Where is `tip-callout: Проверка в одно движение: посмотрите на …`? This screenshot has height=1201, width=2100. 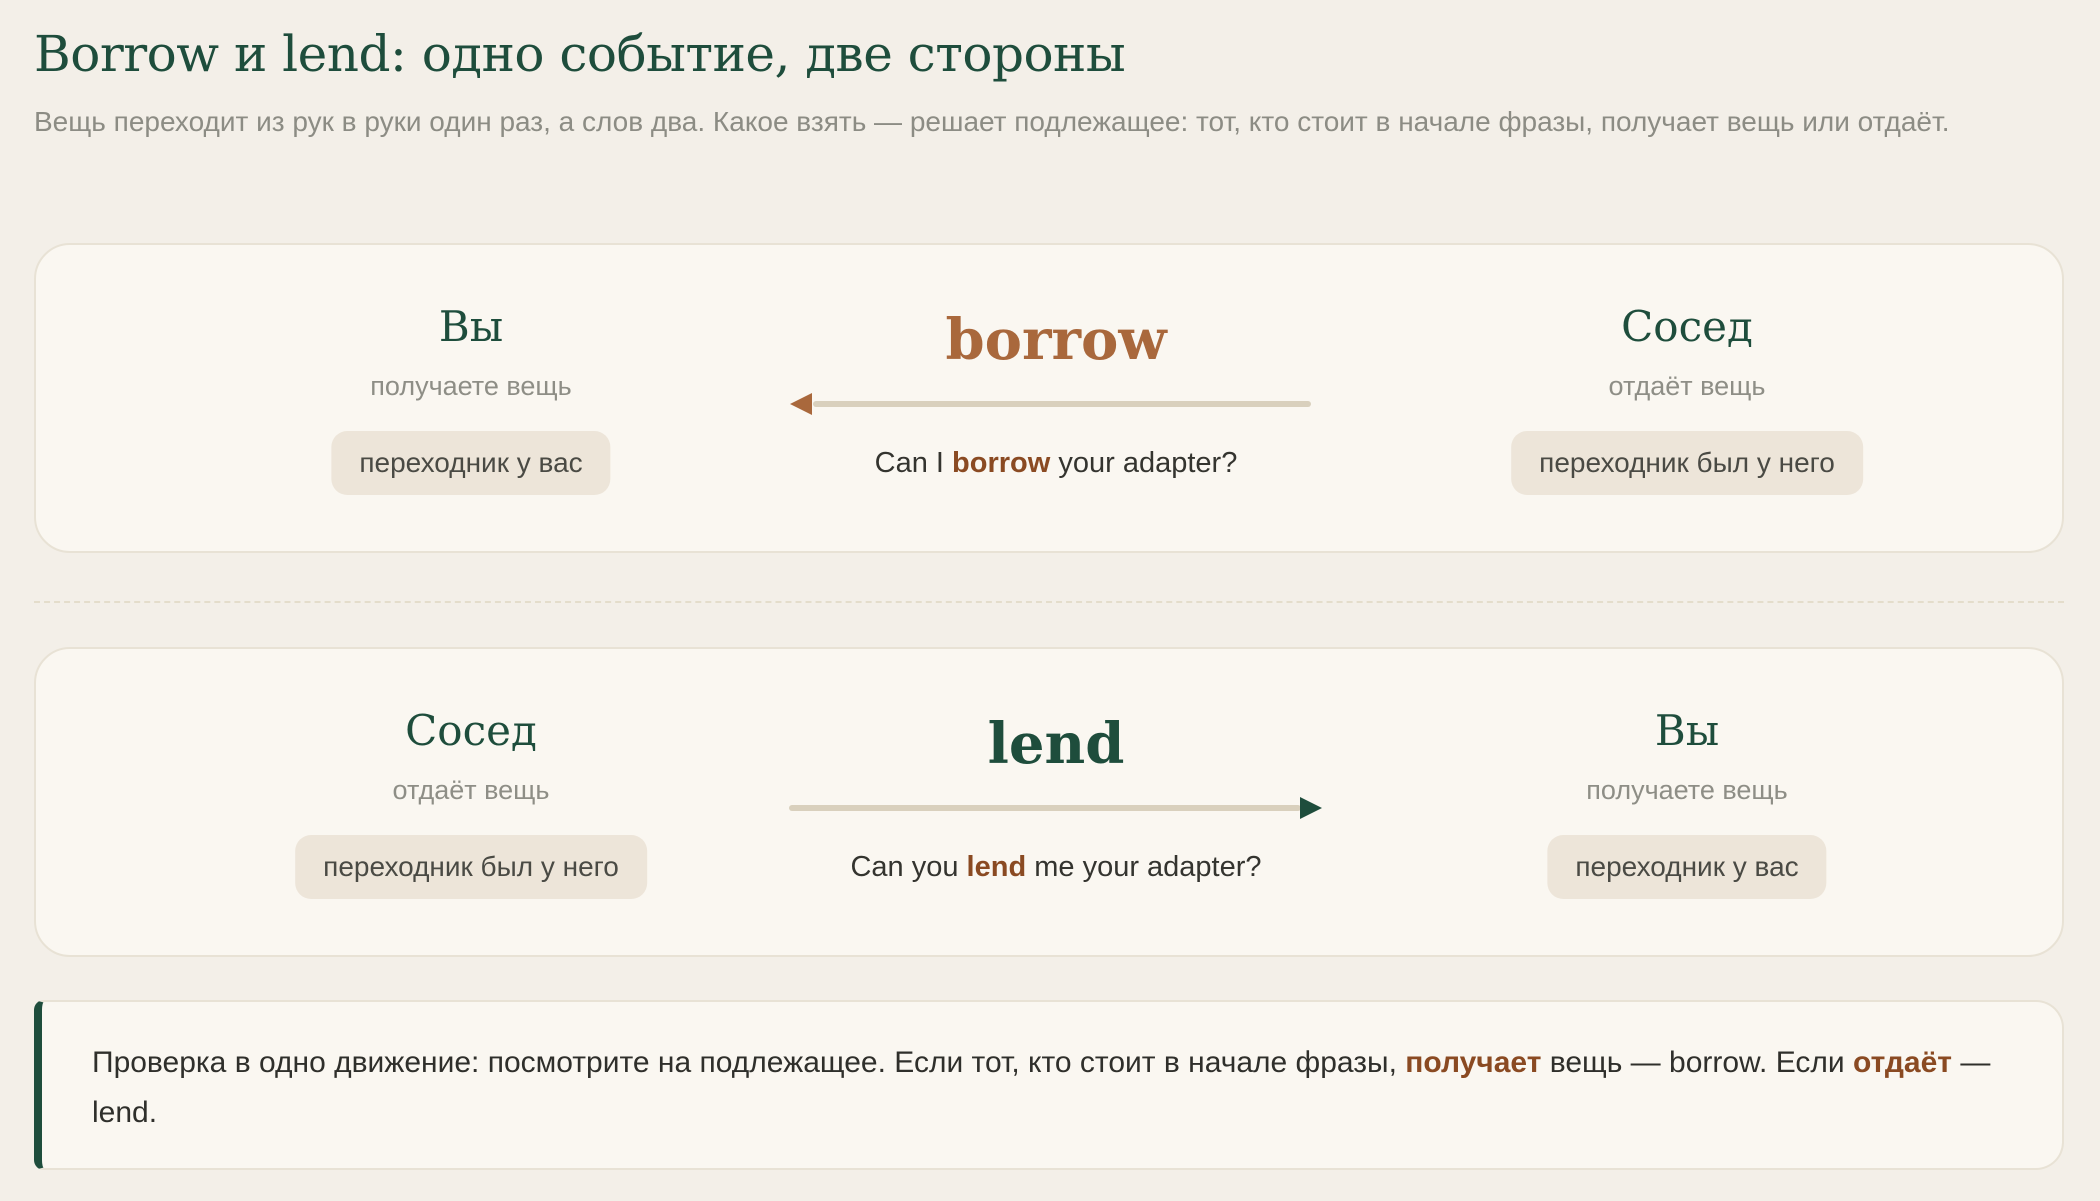
tip-callout: Проверка в одно движение: посмотрите на … is located at coordinates (1049, 1085).